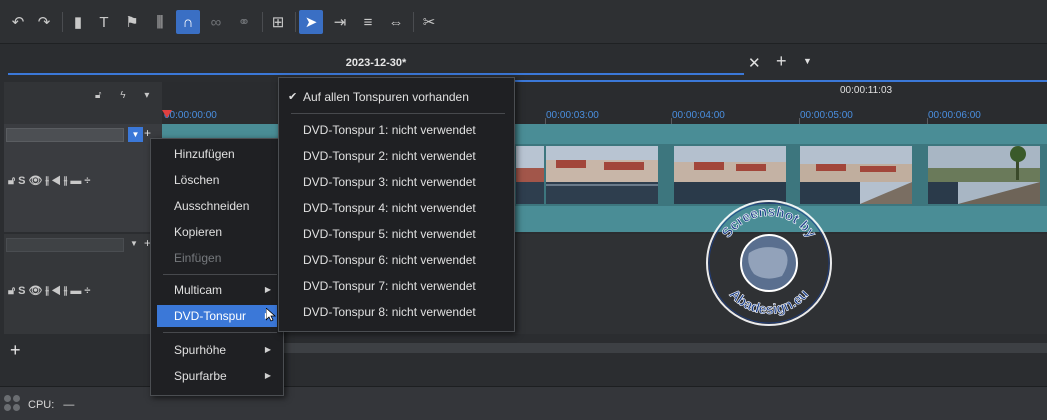 The image size is (1047, 420). Describe the element at coordinates (217, 258) in the screenshot. I see `menu-item-einfuegen: Einfügen` at that location.